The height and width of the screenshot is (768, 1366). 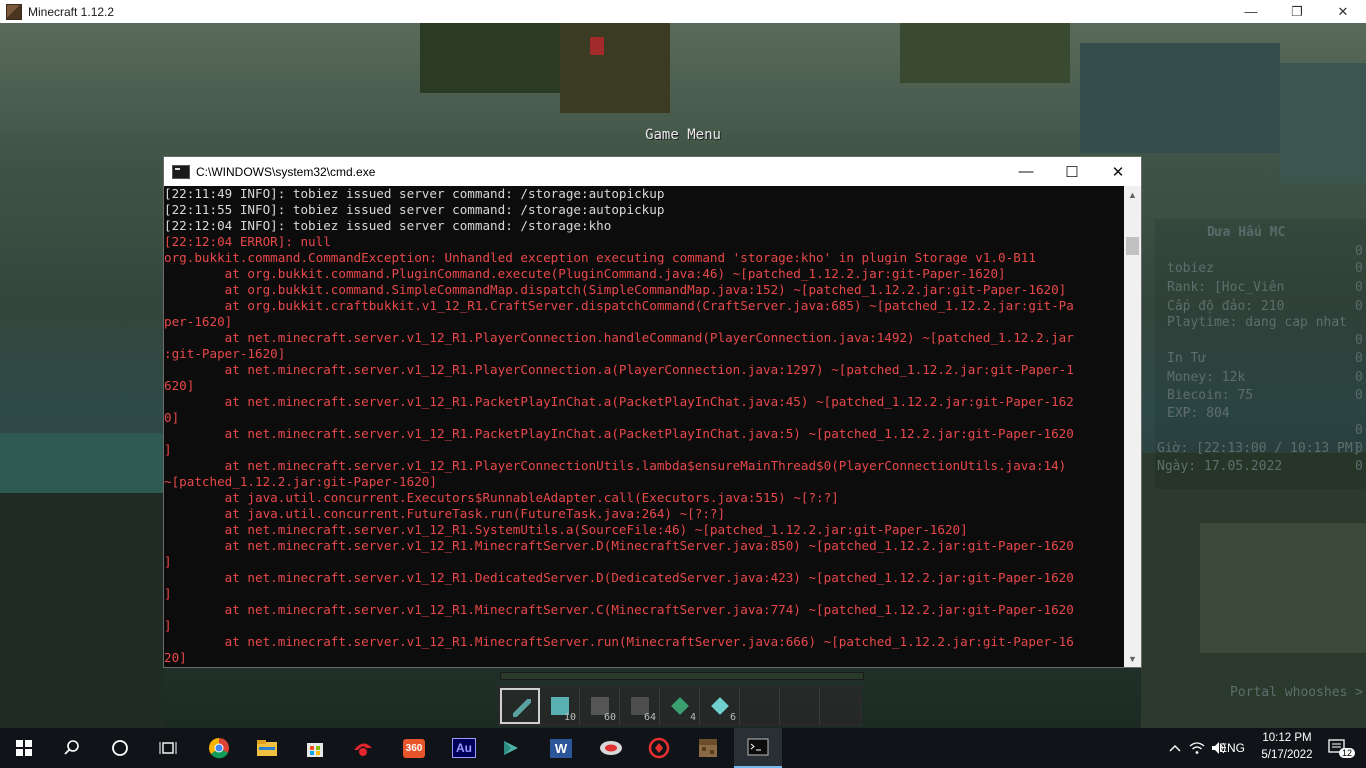 I want to click on microsoft-store-icon, so click(x=315, y=750).